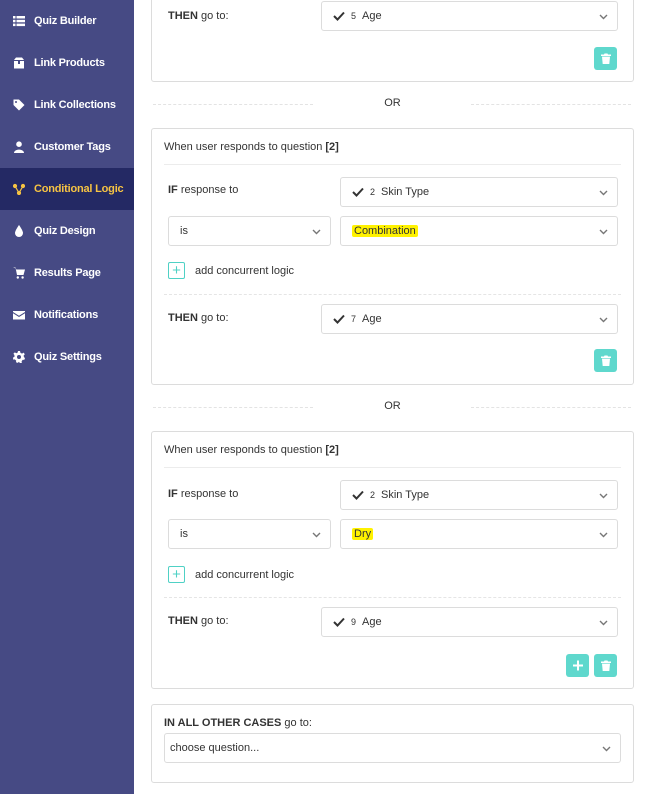  What do you see at coordinates (72, 147) in the screenshot?
I see `sidebar-item-label: Customer Tags` at bounding box center [72, 147].